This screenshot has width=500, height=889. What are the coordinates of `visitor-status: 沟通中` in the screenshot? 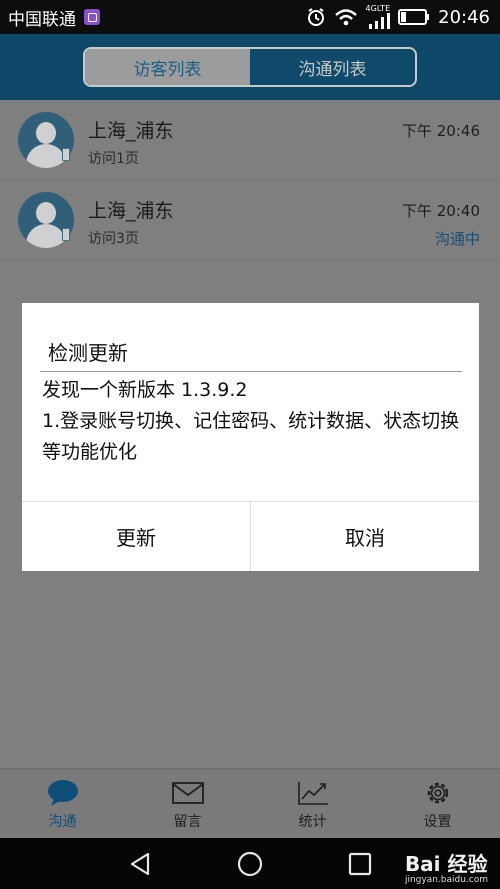 It's located at (457, 239).